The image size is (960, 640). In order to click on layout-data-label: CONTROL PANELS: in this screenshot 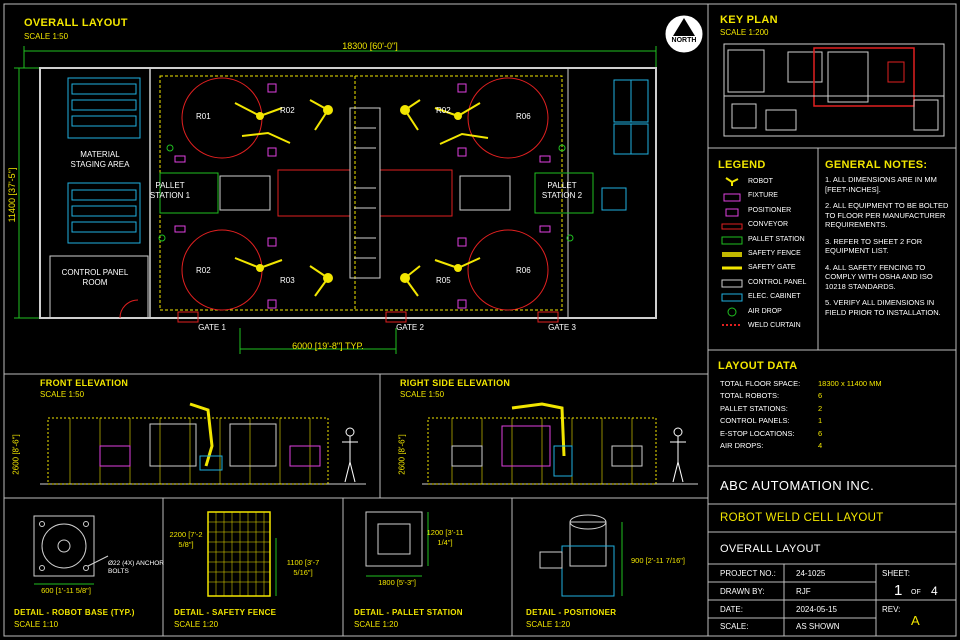, I will do `click(755, 421)`.